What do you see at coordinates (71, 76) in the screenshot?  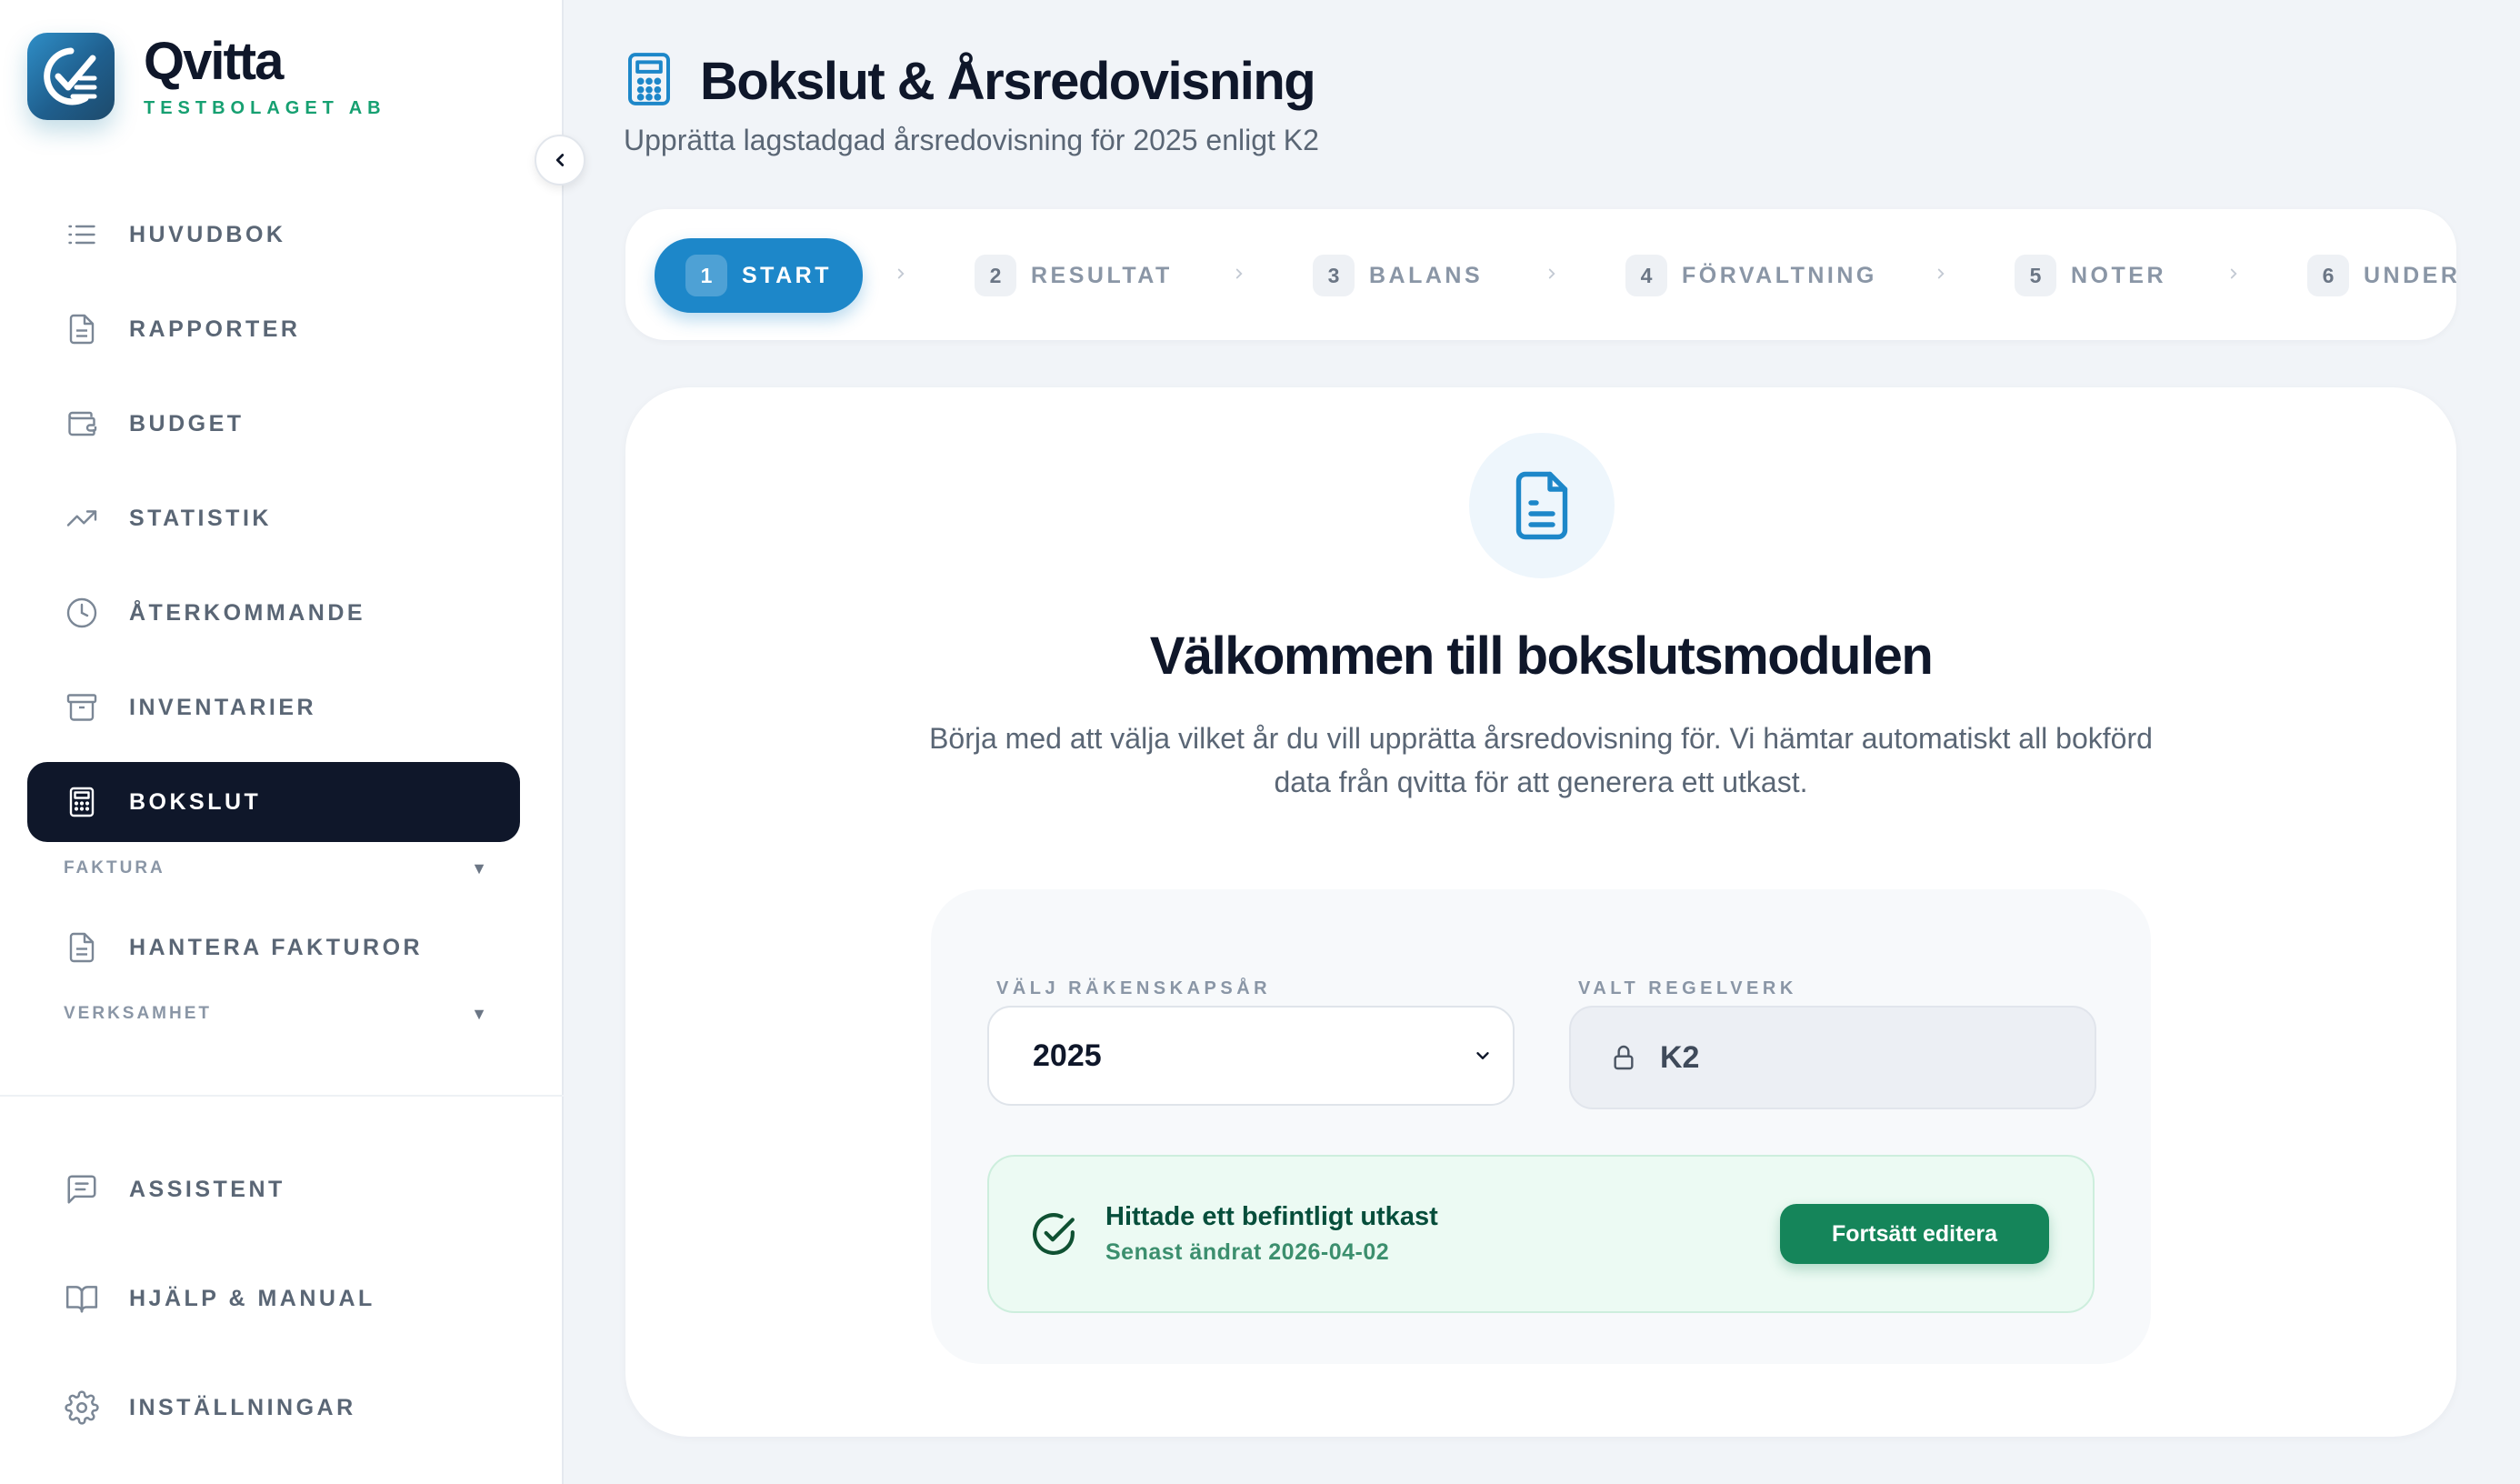 I see `qvitta-logo-icon` at bounding box center [71, 76].